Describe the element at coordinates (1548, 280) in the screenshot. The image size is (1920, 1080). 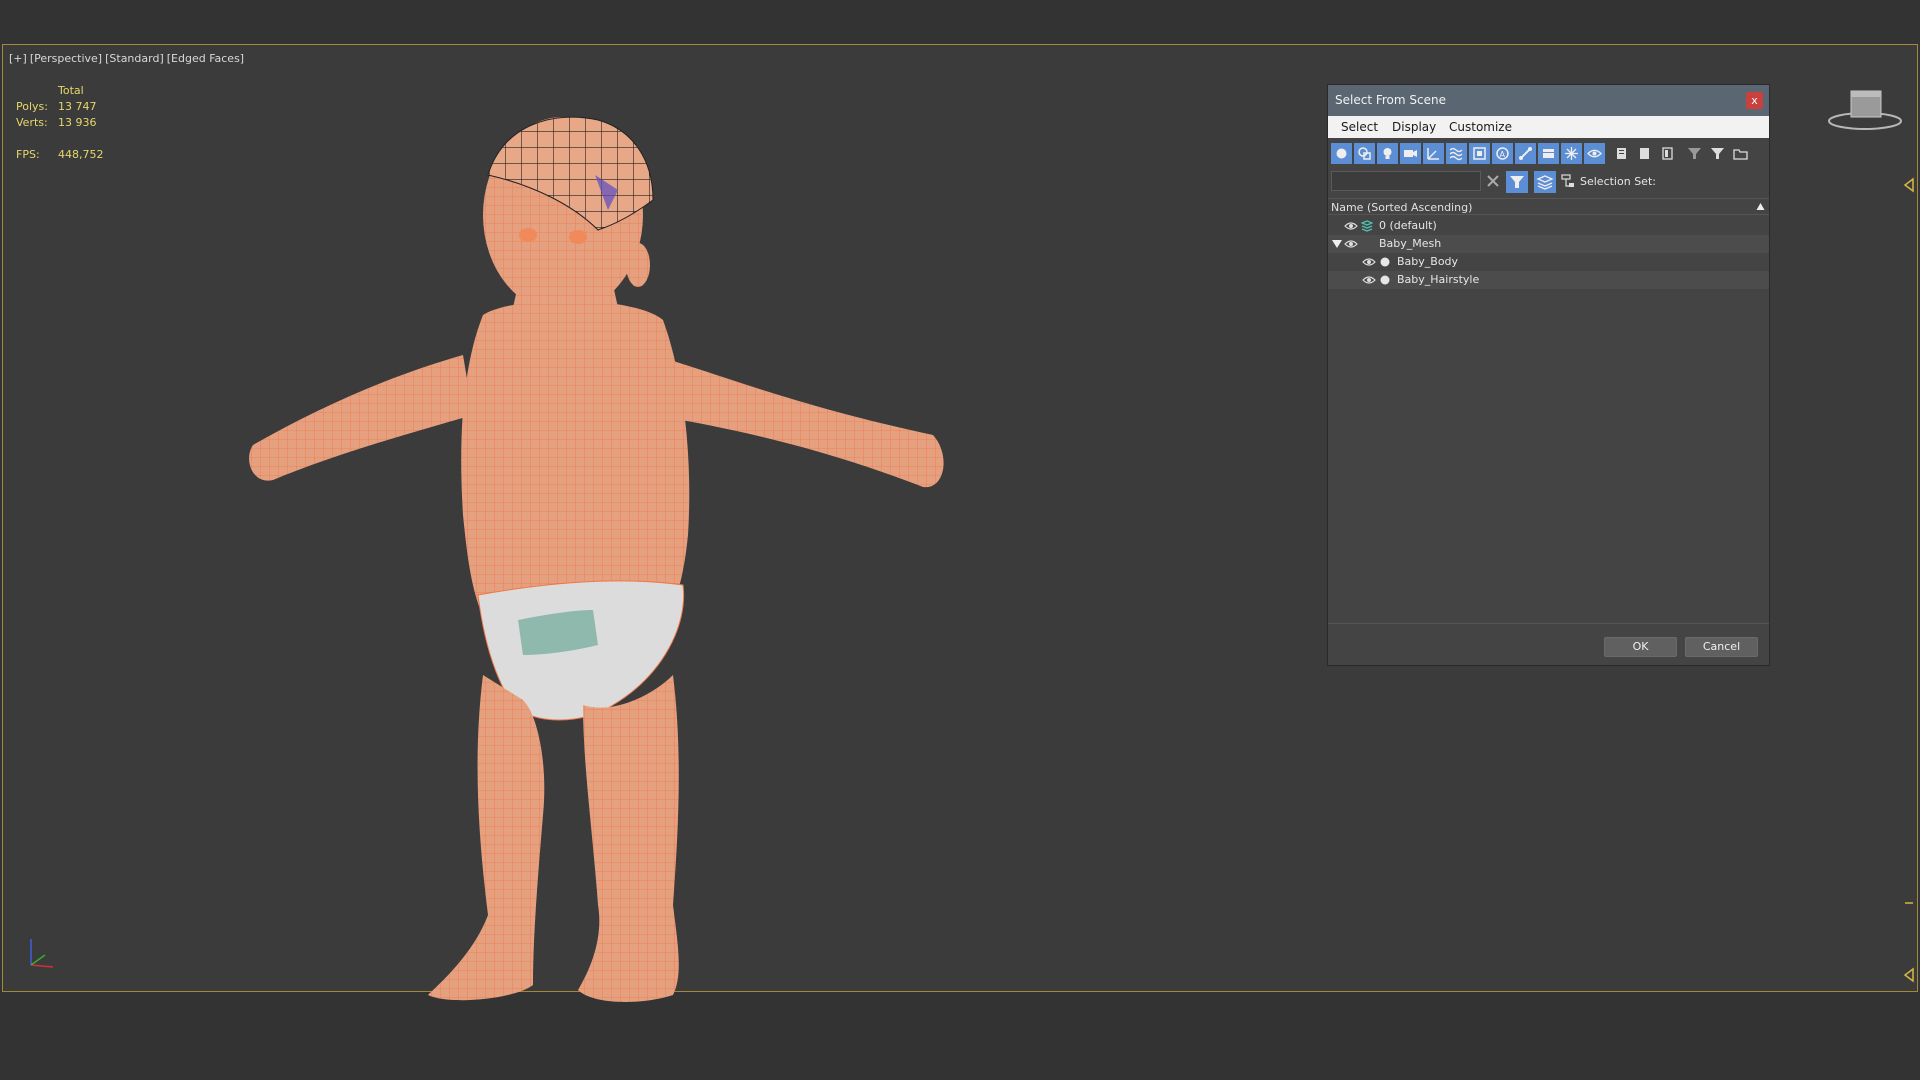
I see `tree-row-baby-hairstyle: Baby_Hairstyle` at that location.